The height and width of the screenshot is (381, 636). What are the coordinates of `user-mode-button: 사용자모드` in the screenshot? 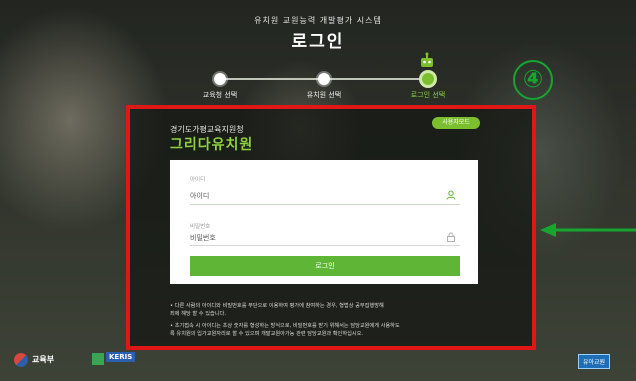 It's located at (456, 123).